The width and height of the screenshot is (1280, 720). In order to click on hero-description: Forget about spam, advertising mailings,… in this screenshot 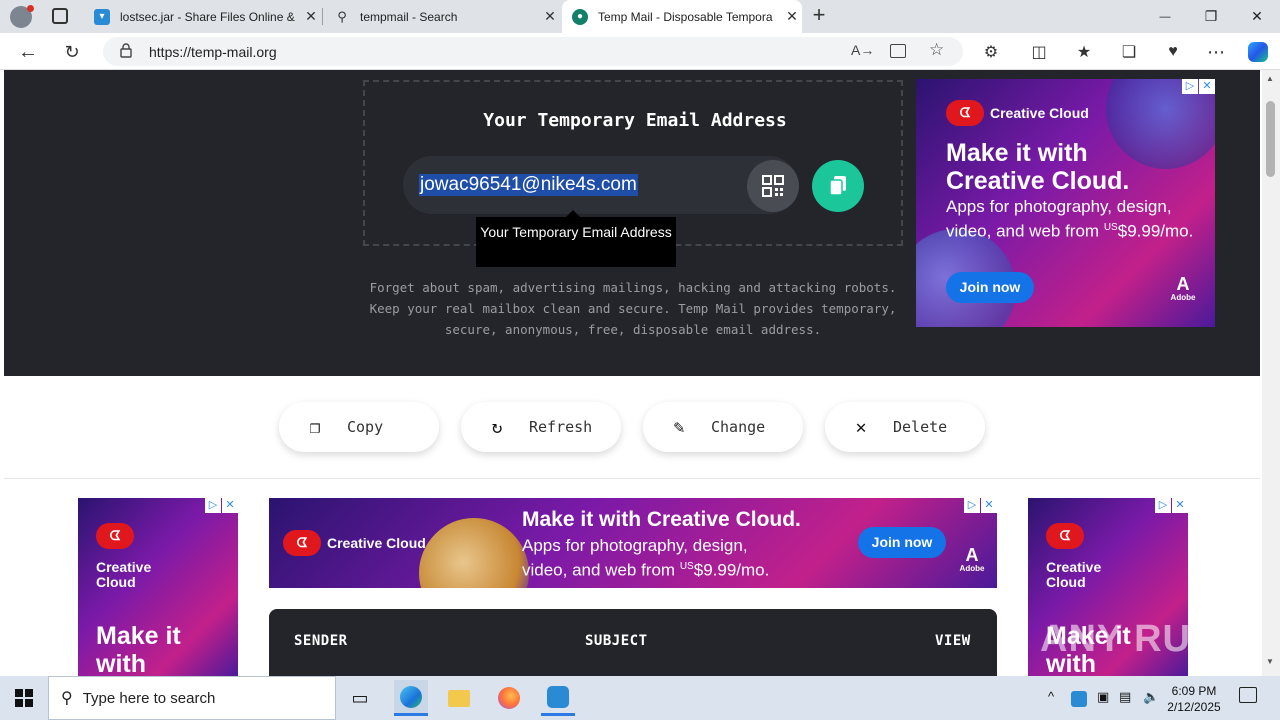, I will do `click(633, 308)`.